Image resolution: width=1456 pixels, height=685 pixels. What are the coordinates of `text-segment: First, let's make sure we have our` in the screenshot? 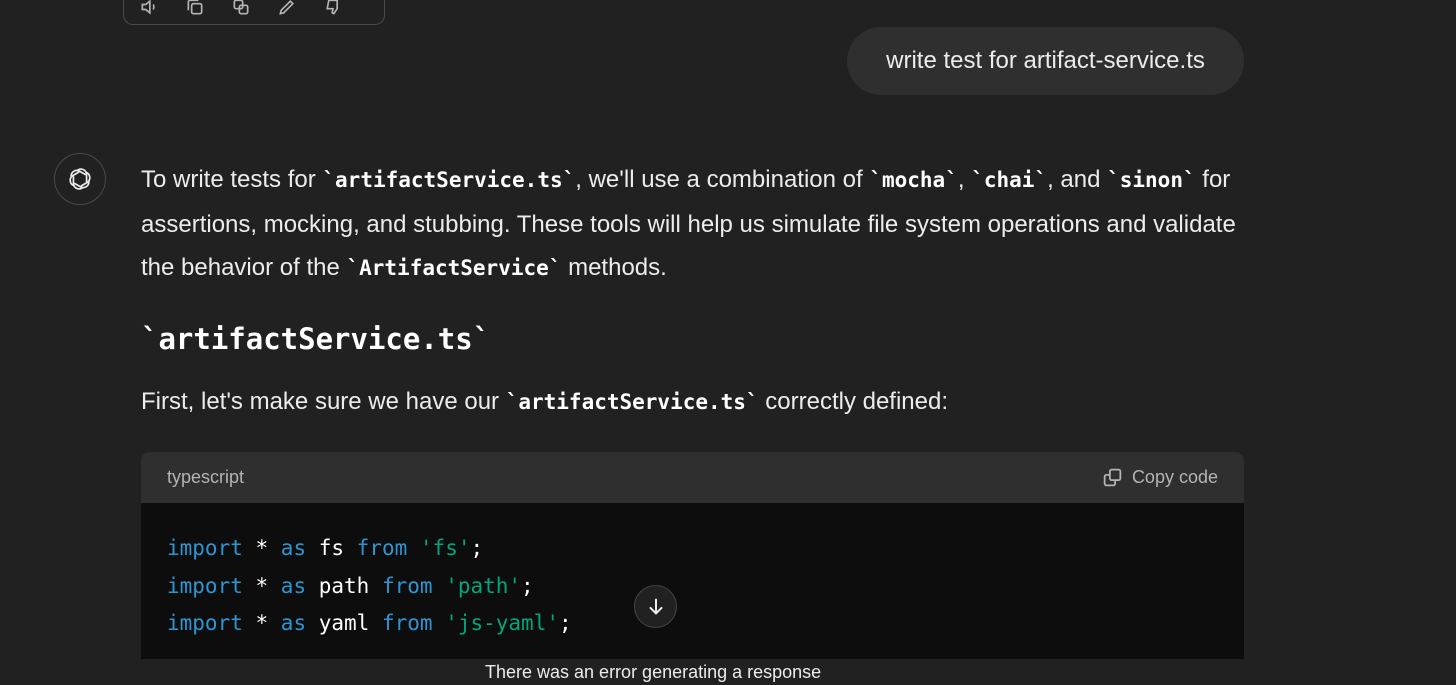 It's located at (323, 401).